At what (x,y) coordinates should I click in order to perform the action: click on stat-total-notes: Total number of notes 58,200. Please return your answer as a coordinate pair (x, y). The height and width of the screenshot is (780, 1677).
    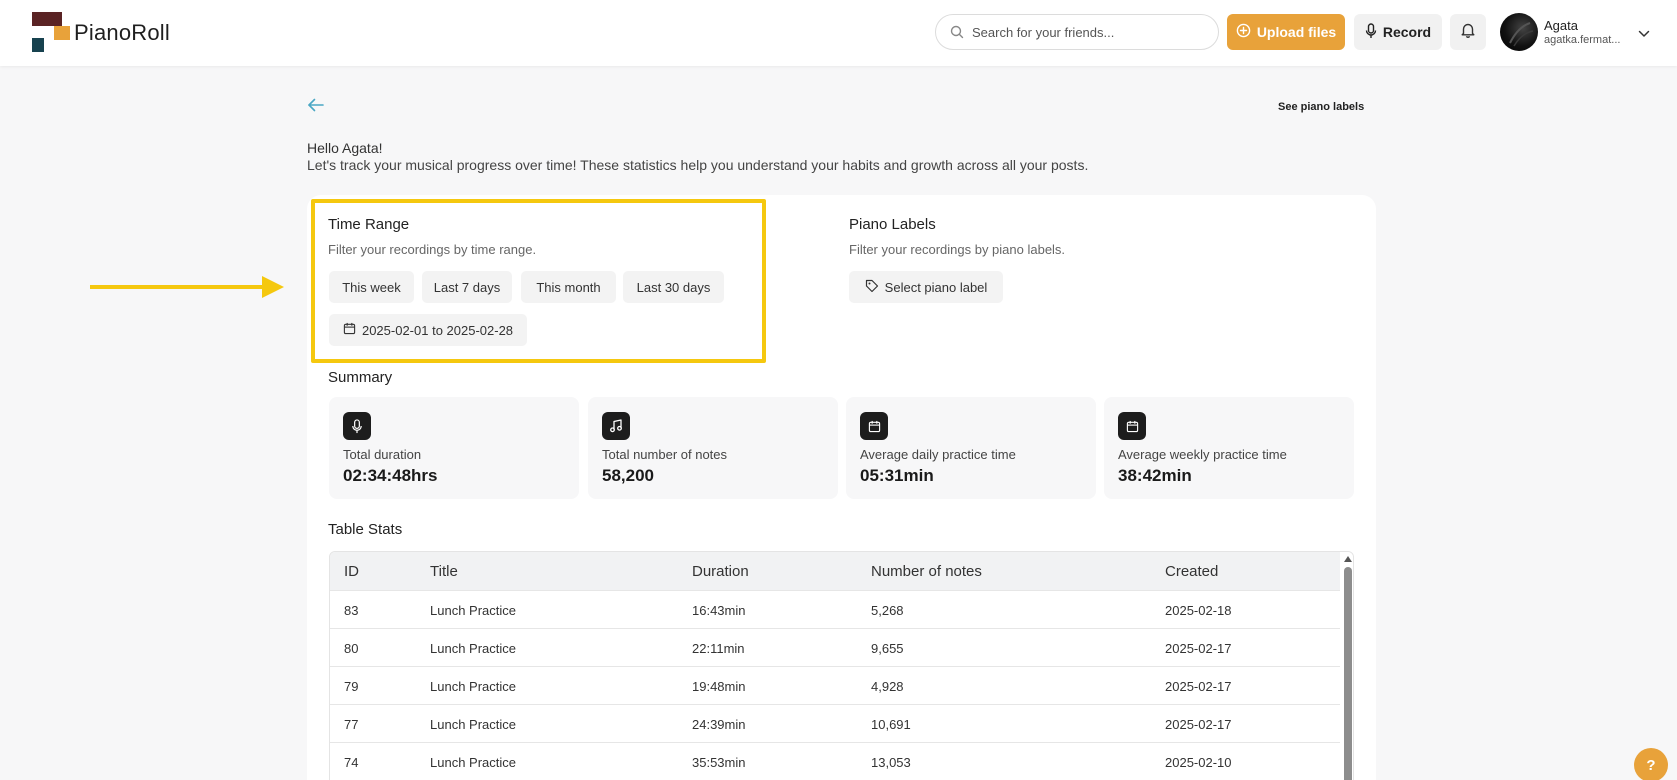
    Looking at the image, I should click on (713, 448).